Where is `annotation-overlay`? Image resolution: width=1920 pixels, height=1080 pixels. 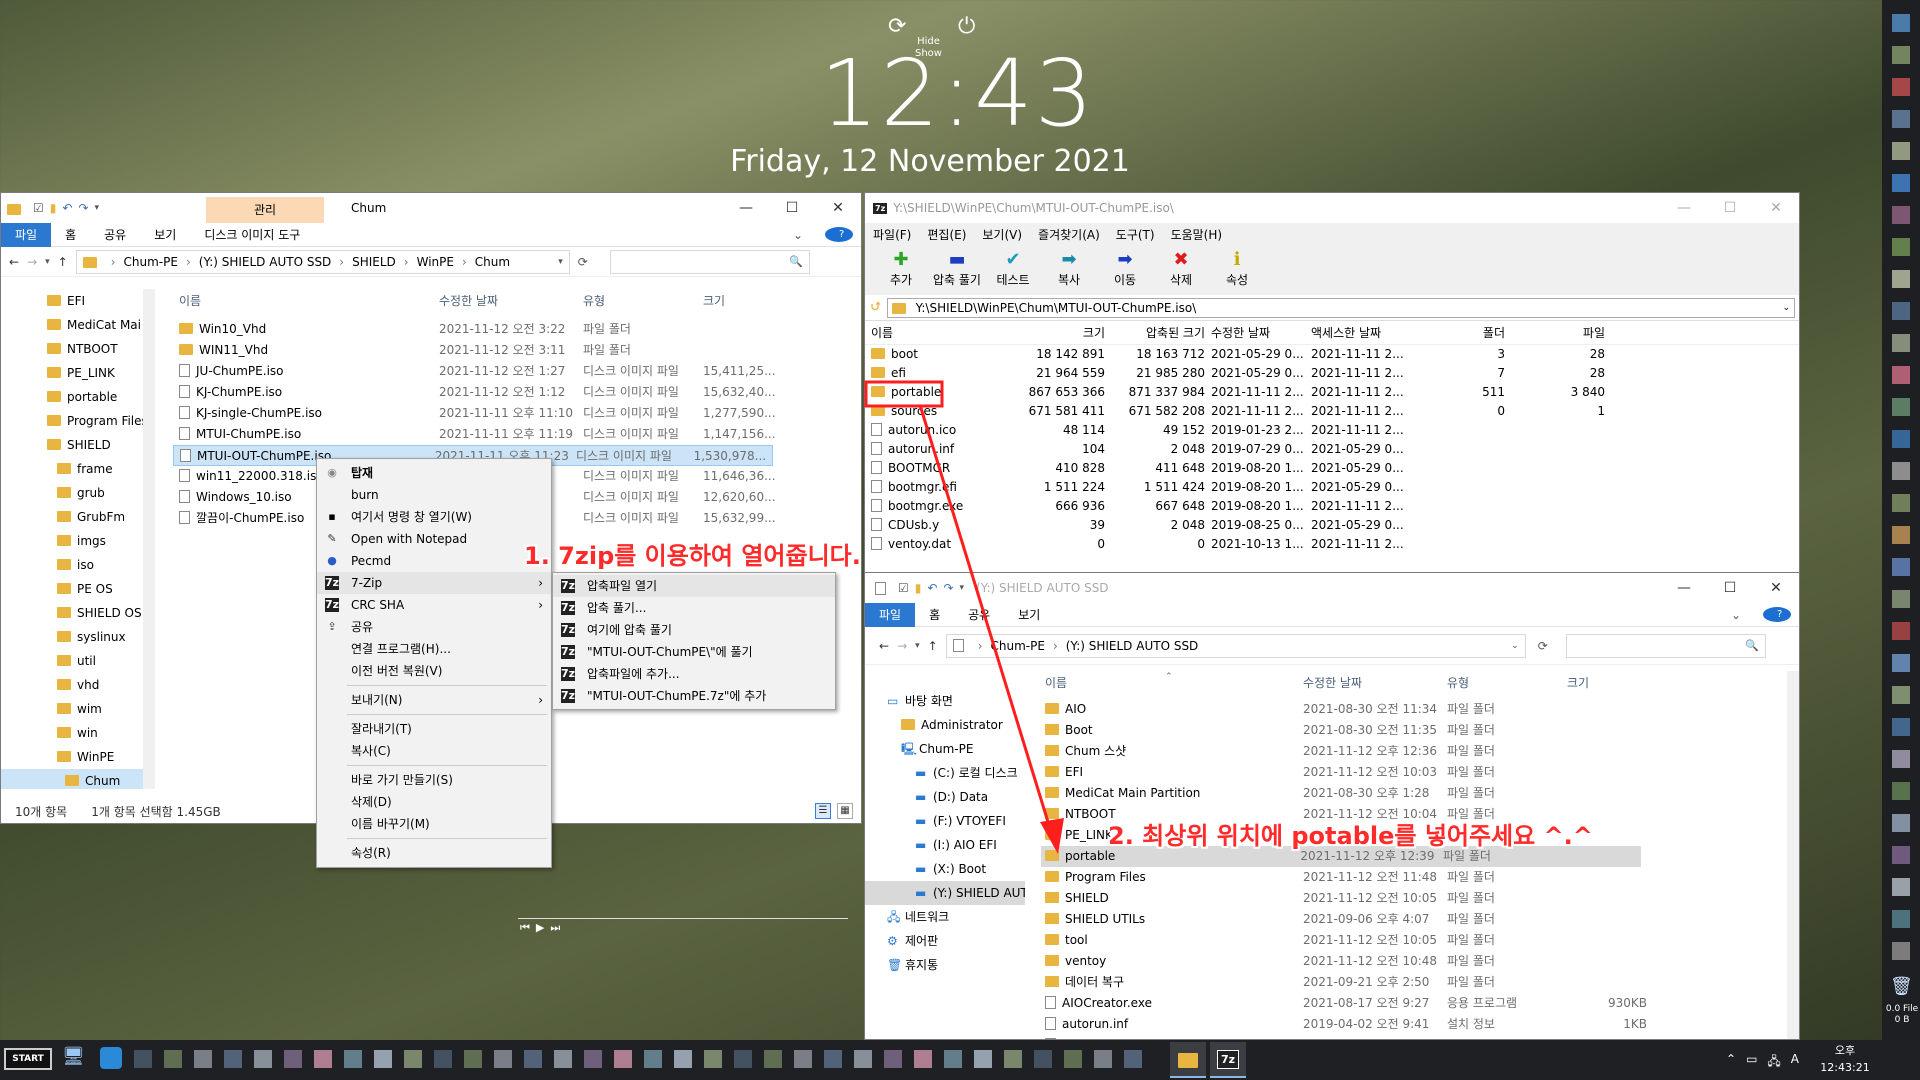 annotation-overlay is located at coordinates (791, 649).